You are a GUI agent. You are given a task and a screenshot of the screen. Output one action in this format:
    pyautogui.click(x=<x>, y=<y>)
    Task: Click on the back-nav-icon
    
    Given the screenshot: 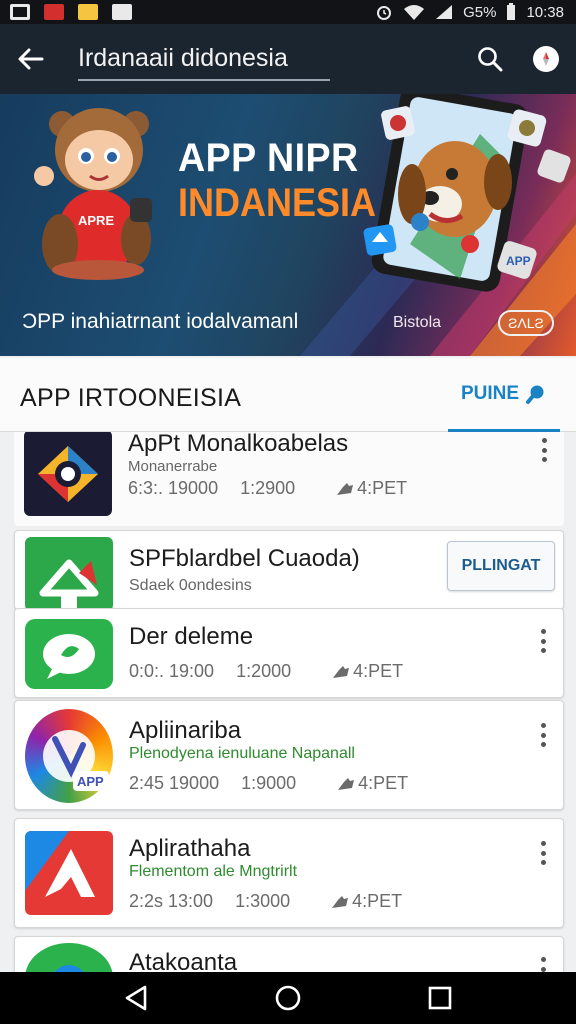 What is the action you would take?
    pyautogui.click(x=136, y=998)
    